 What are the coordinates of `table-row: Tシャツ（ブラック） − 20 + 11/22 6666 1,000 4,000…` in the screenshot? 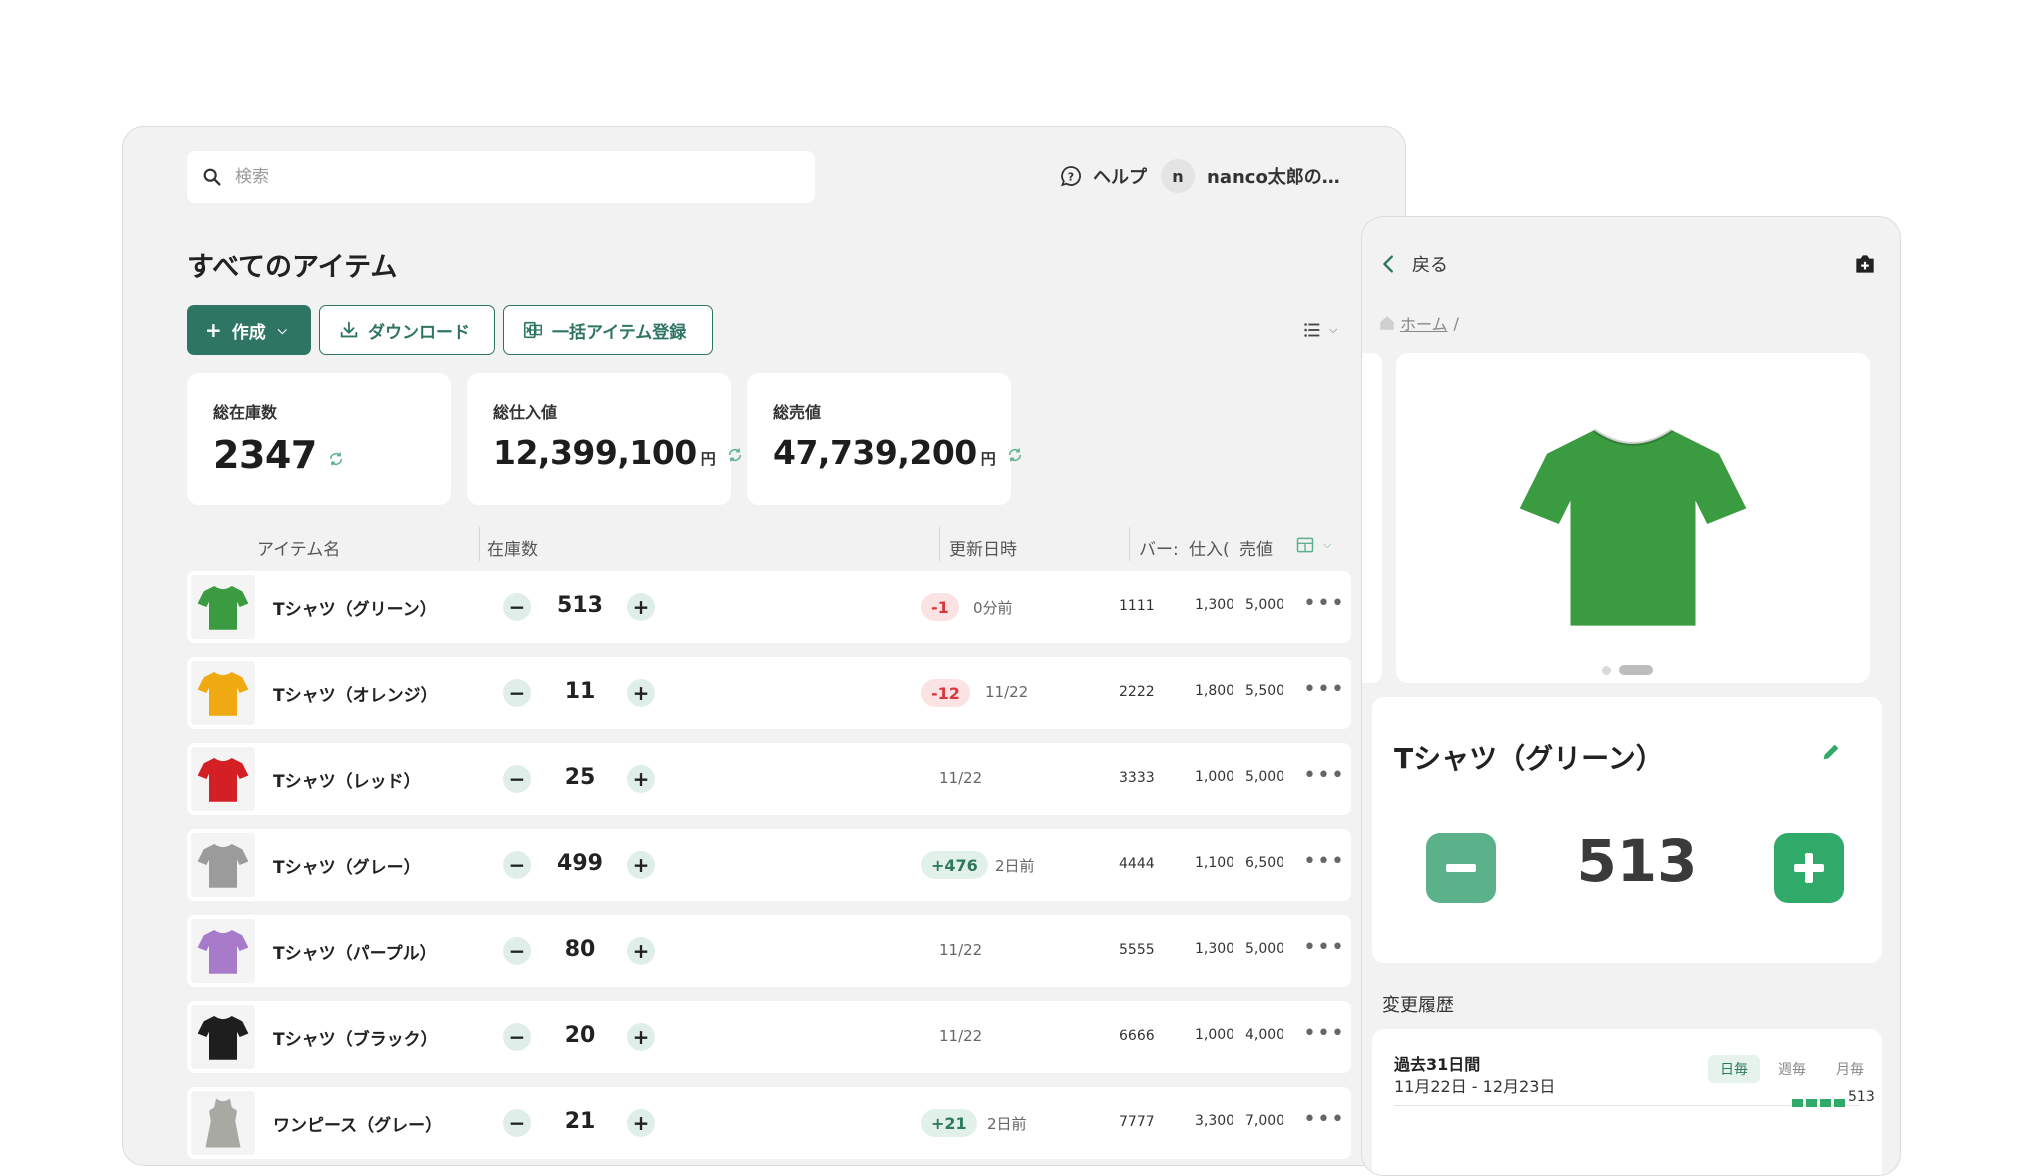 It's located at (769, 1037).